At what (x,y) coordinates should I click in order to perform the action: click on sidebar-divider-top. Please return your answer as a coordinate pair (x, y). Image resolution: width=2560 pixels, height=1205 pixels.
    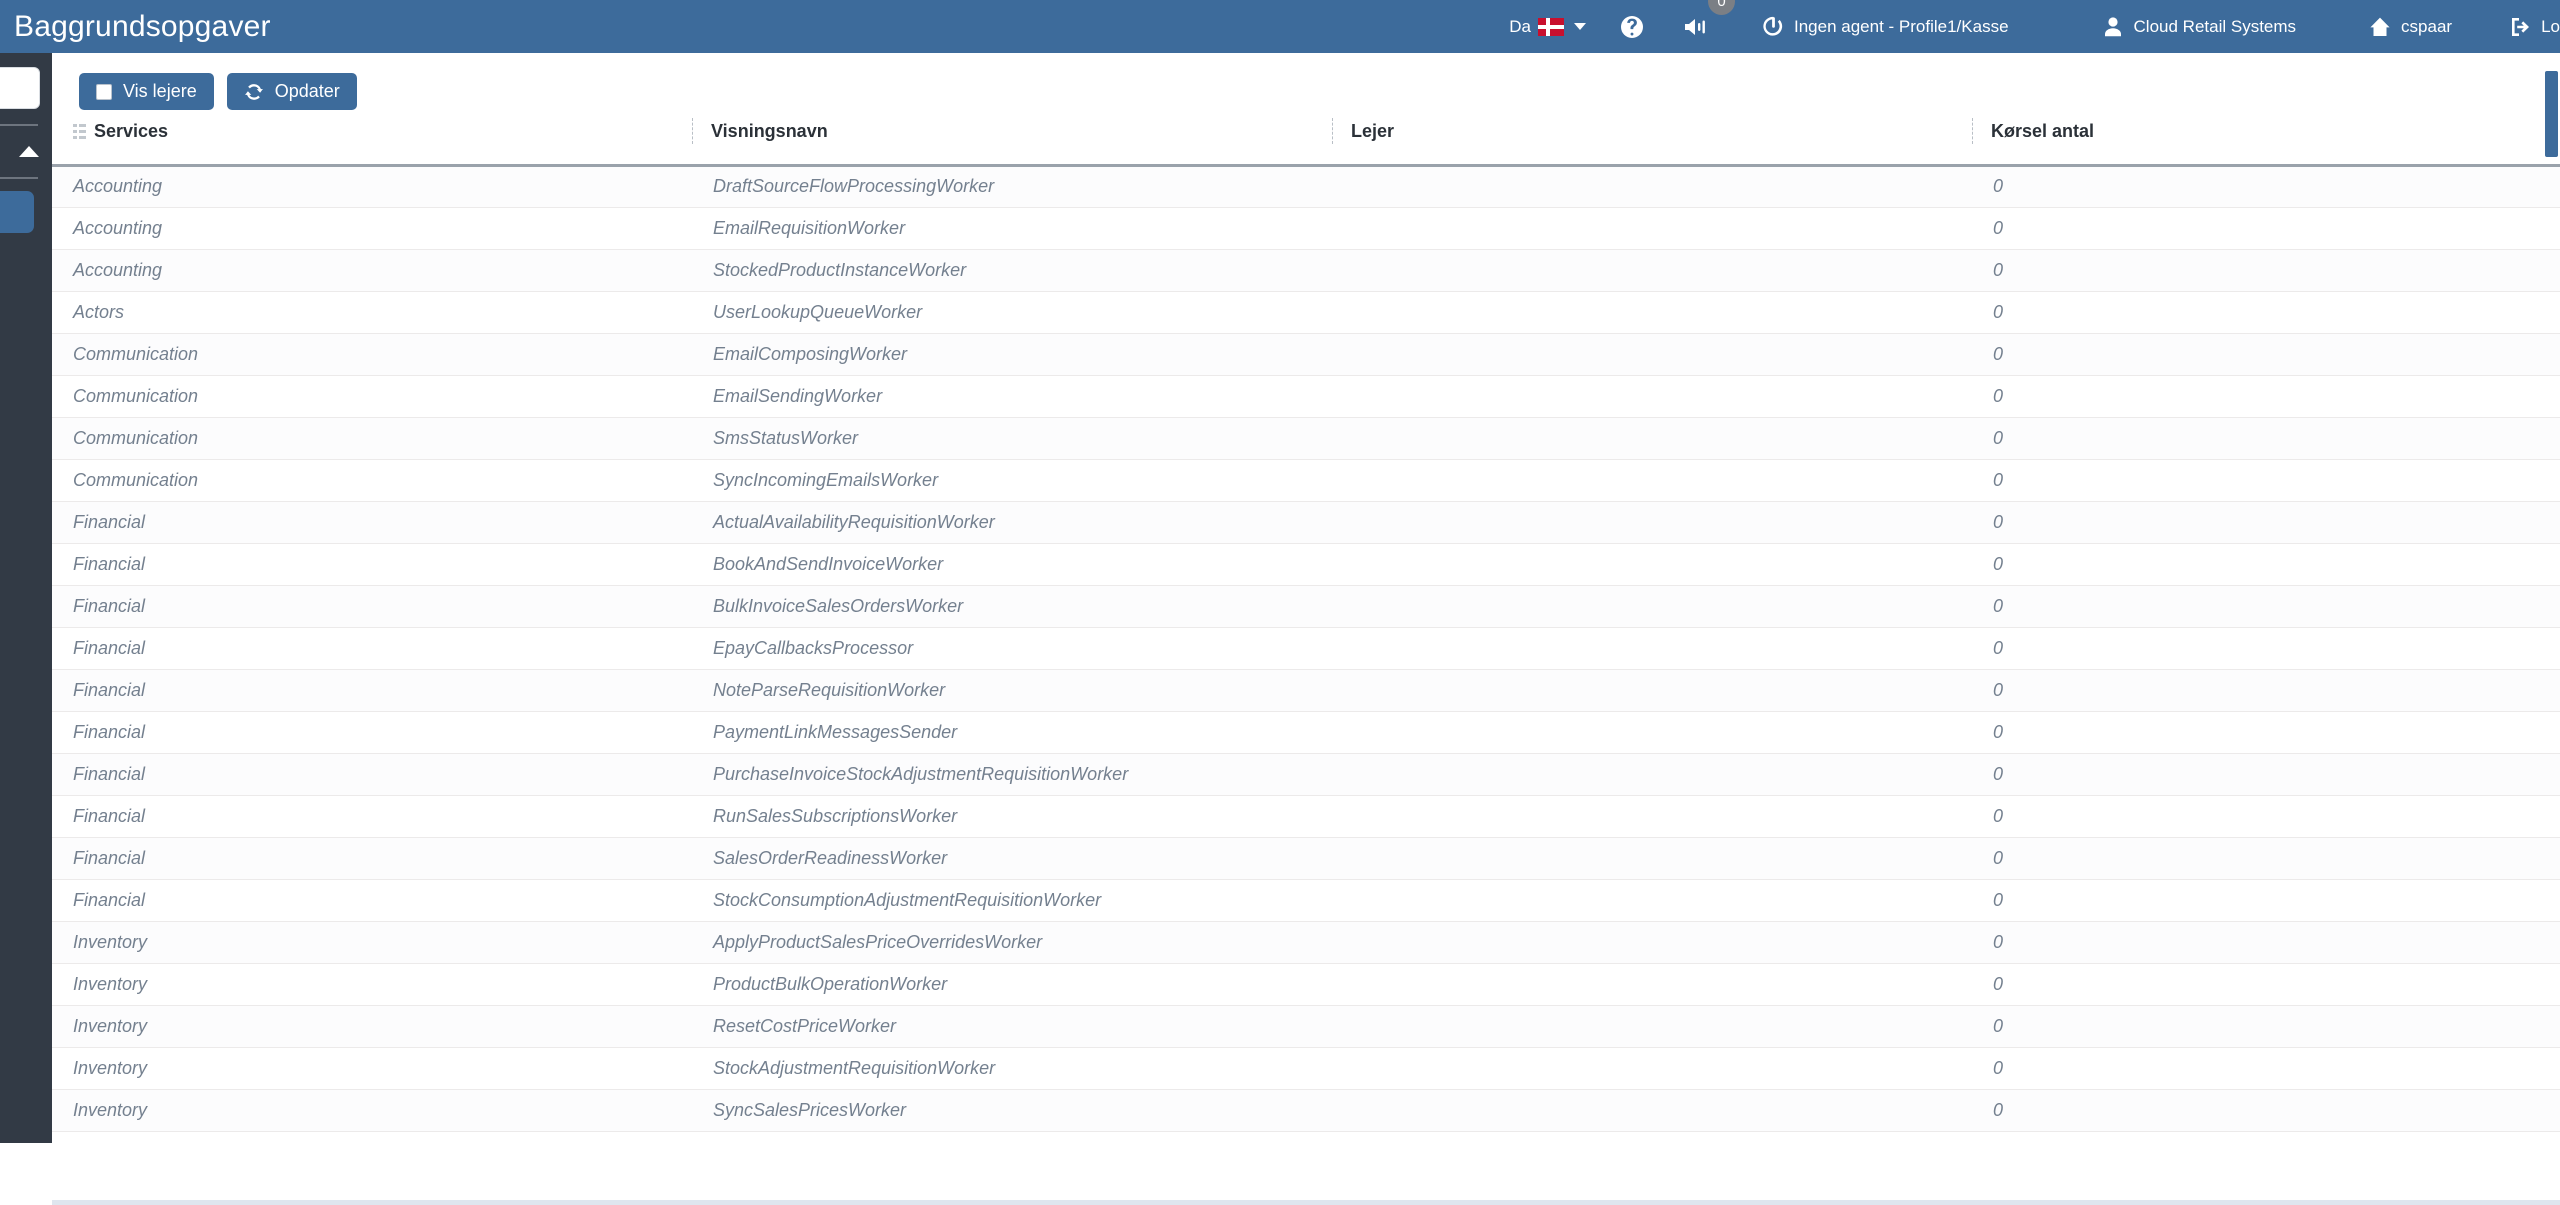
    Looking at the image, I should click on (19, 125).